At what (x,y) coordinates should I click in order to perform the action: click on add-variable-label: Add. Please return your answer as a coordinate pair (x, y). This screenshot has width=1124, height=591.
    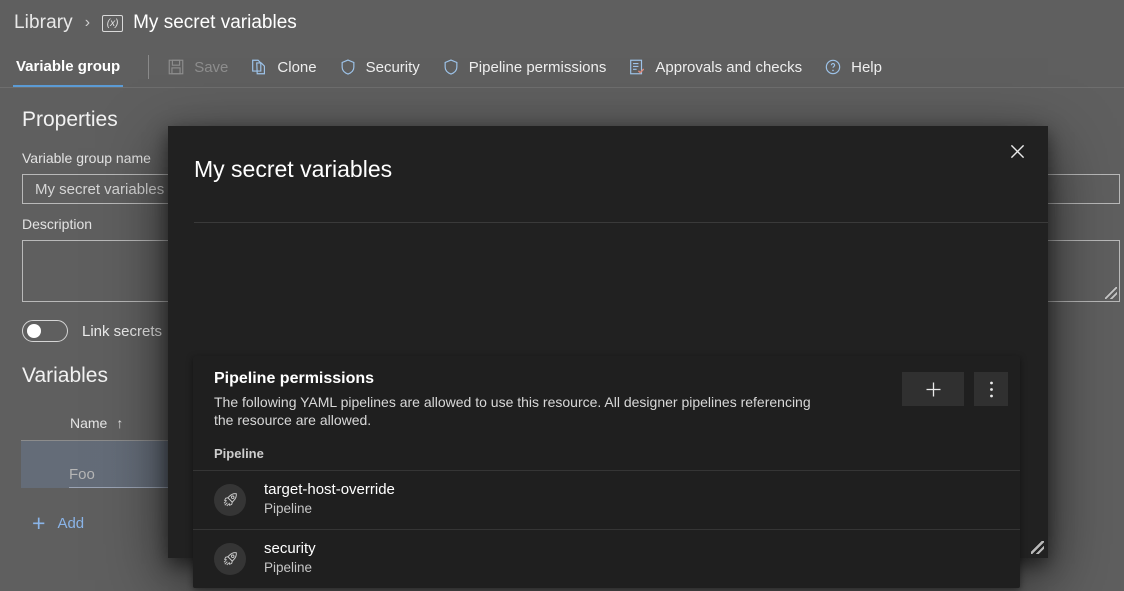
    Looking at the image, I should click on (71, 523).